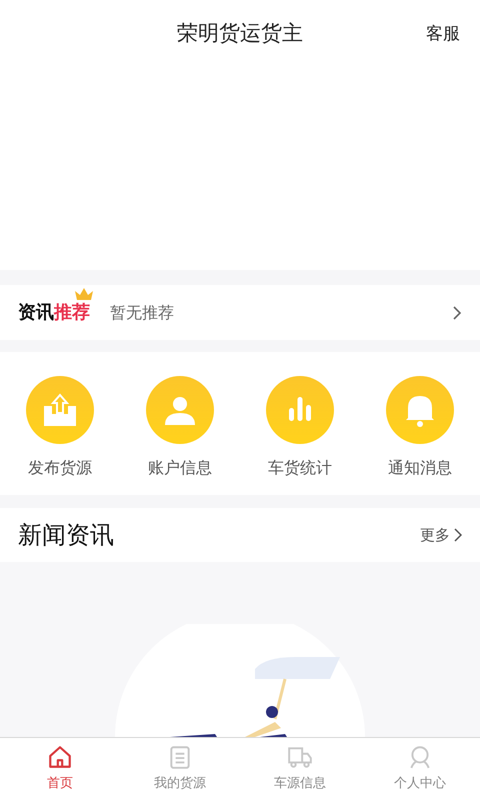  I want to click on shortcut-button: 发布货源, so click(60, 428).